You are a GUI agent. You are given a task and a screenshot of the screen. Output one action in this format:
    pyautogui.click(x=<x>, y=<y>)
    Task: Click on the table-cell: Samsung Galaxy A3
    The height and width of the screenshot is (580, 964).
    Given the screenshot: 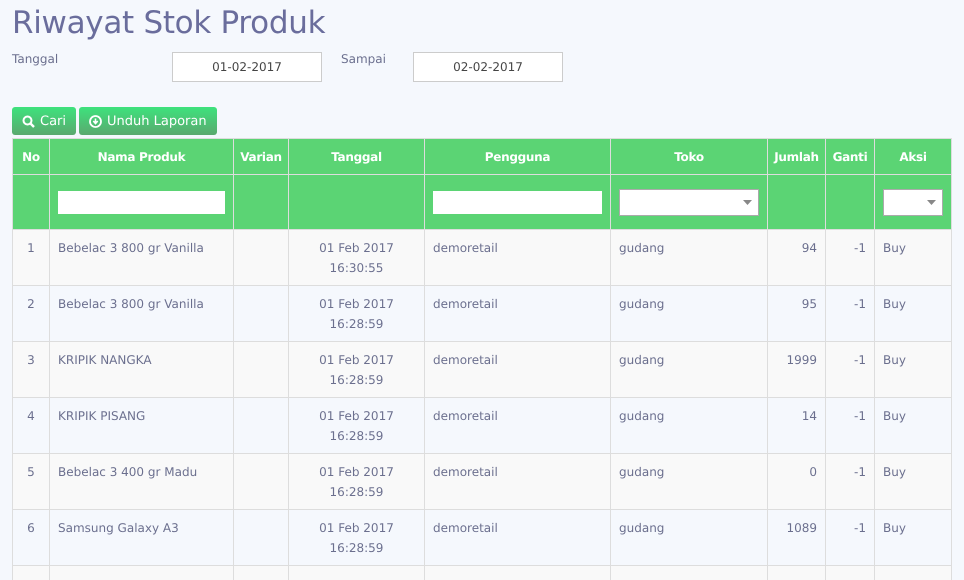 What is the action you would take?
    pyautogui.click(x=142, y=538)
    